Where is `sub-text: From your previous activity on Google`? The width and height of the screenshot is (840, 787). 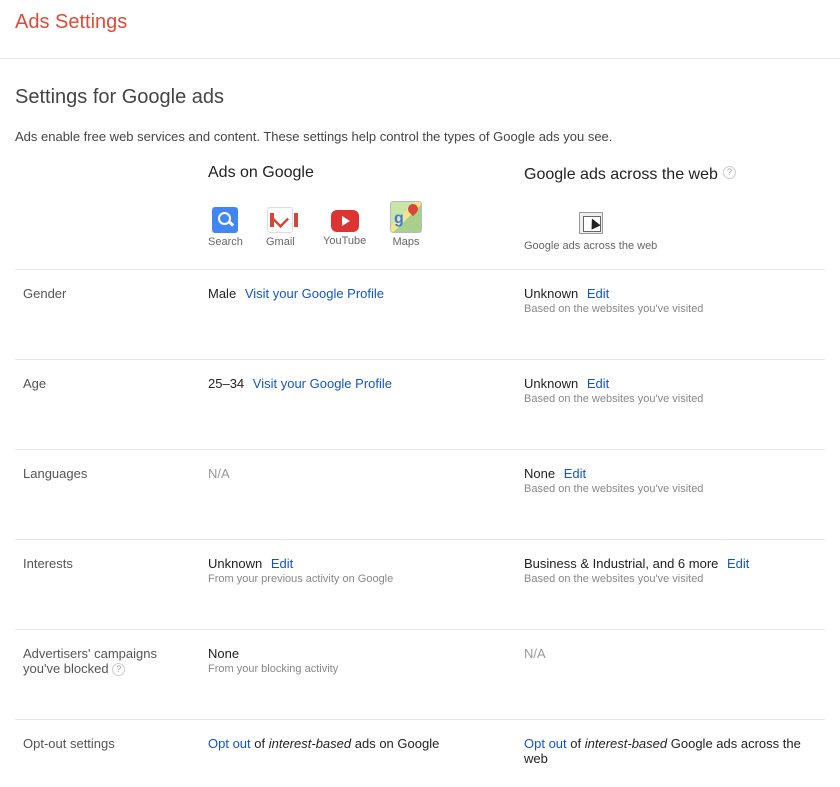 sub-text: From your previous activity on Google is located at coordinates (301, 579).